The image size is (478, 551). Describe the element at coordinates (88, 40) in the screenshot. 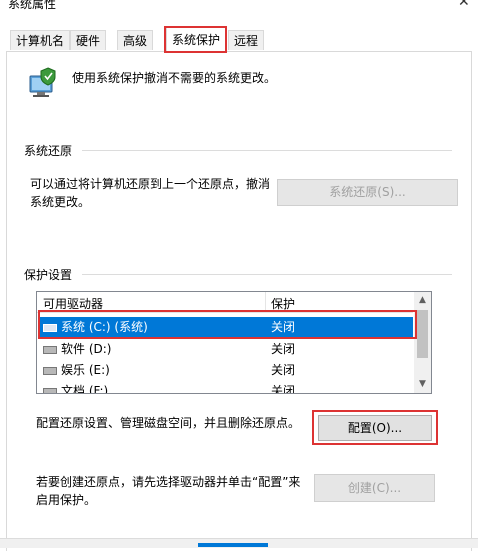

I see `tab-hardware: 硬件` at that location.